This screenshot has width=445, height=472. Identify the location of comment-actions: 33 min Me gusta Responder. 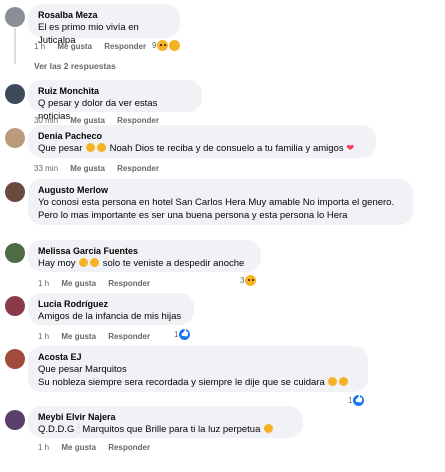
(101, 168).